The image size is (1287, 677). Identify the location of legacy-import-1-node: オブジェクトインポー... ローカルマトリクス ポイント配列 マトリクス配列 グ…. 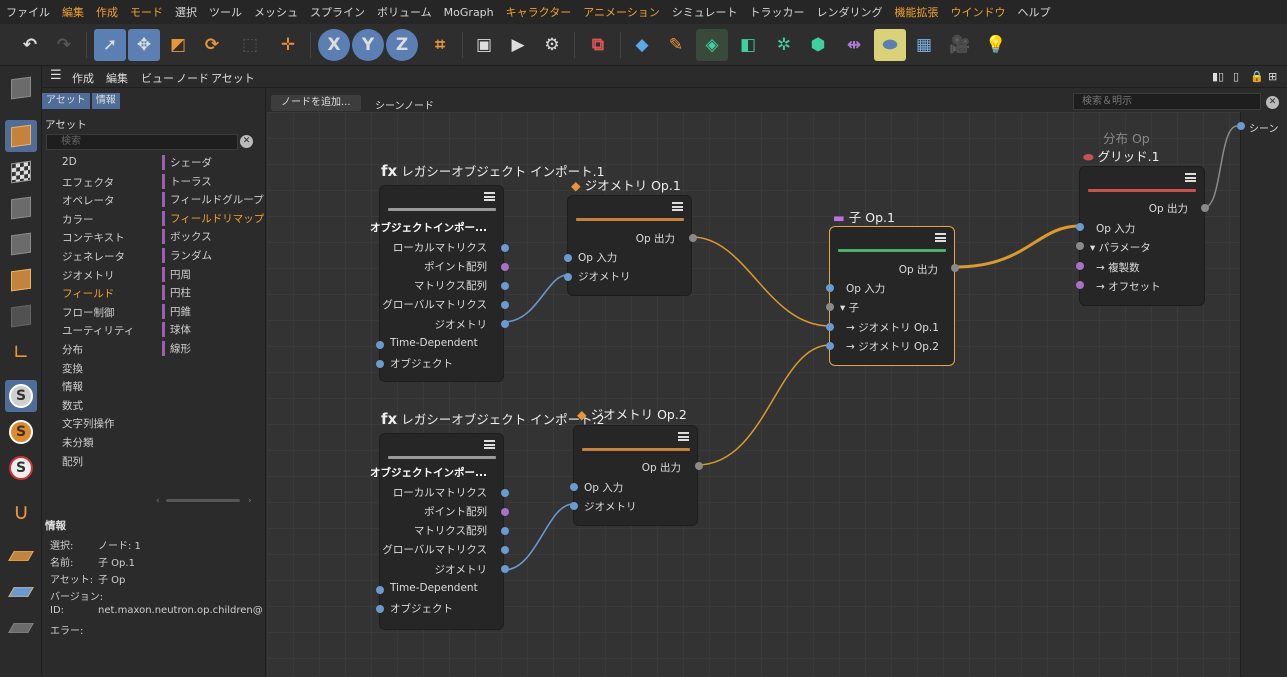
(439, 283).